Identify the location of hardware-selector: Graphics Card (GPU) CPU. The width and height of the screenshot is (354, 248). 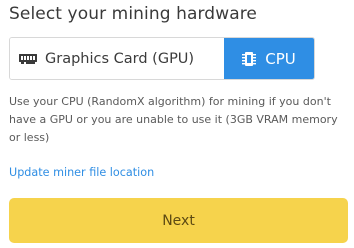
(162, 58).